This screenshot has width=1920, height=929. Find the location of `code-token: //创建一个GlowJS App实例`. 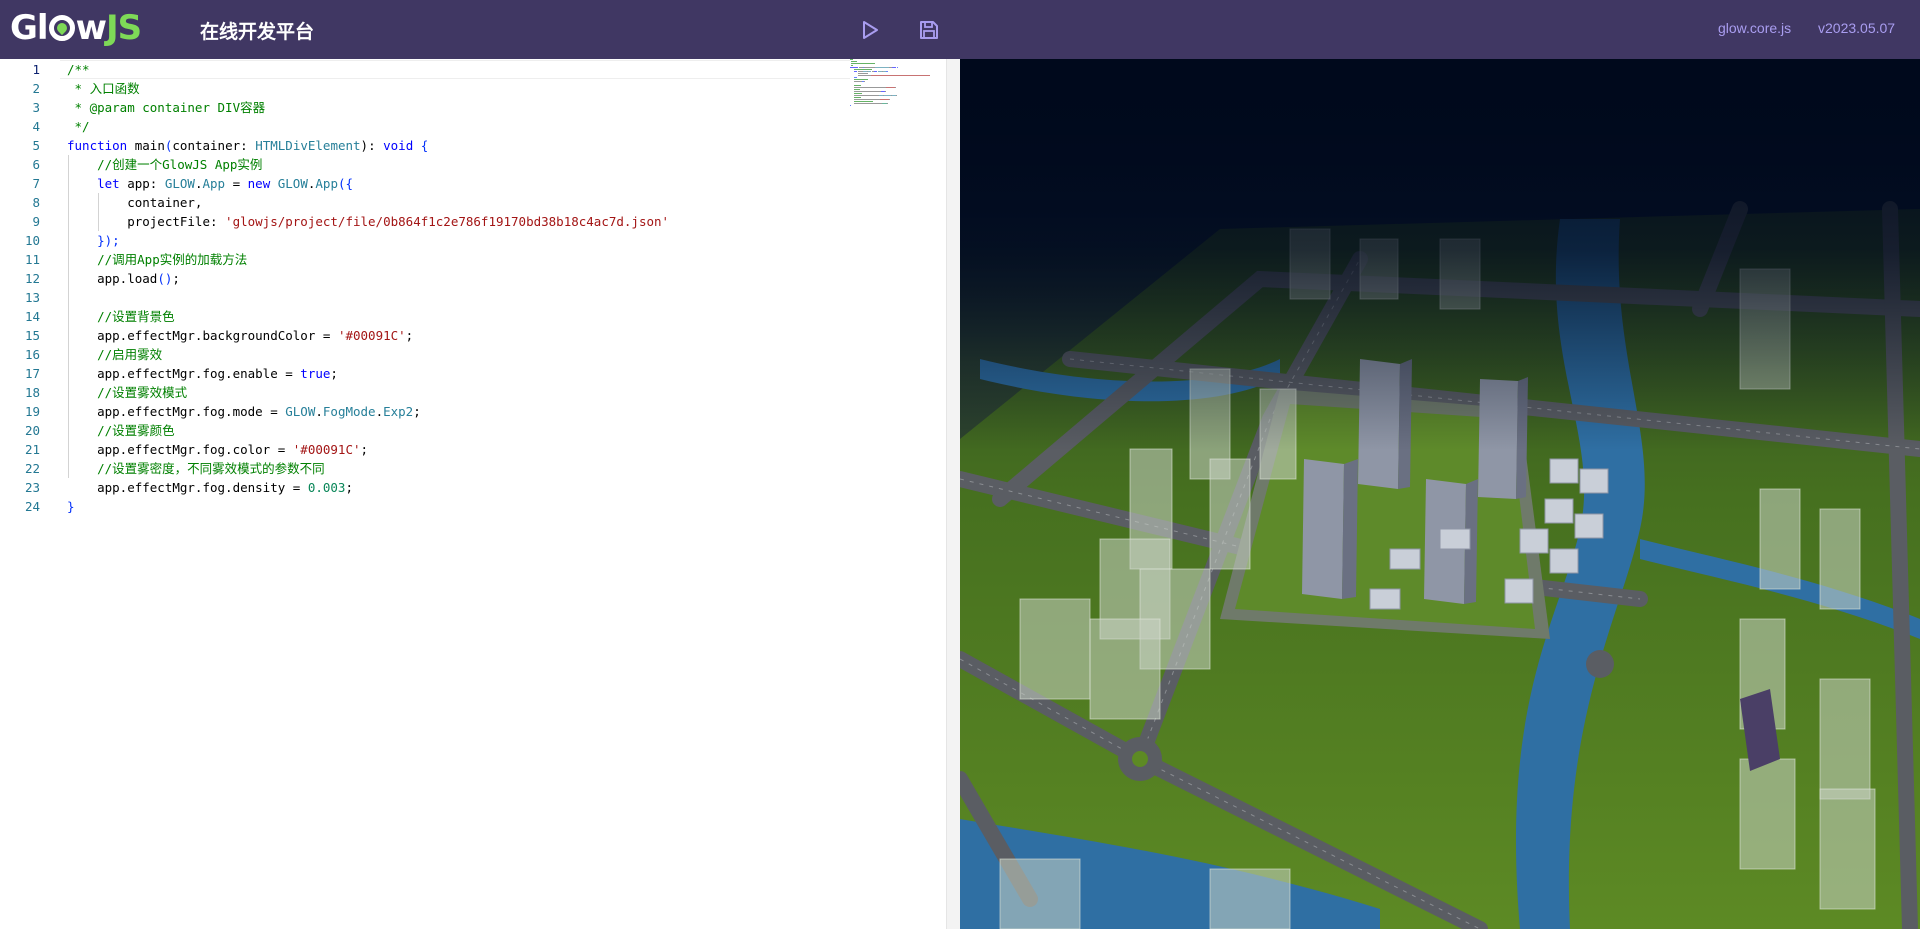

code-token: //创建一个GlowJS App实例 is located at coordinates (165, 164).